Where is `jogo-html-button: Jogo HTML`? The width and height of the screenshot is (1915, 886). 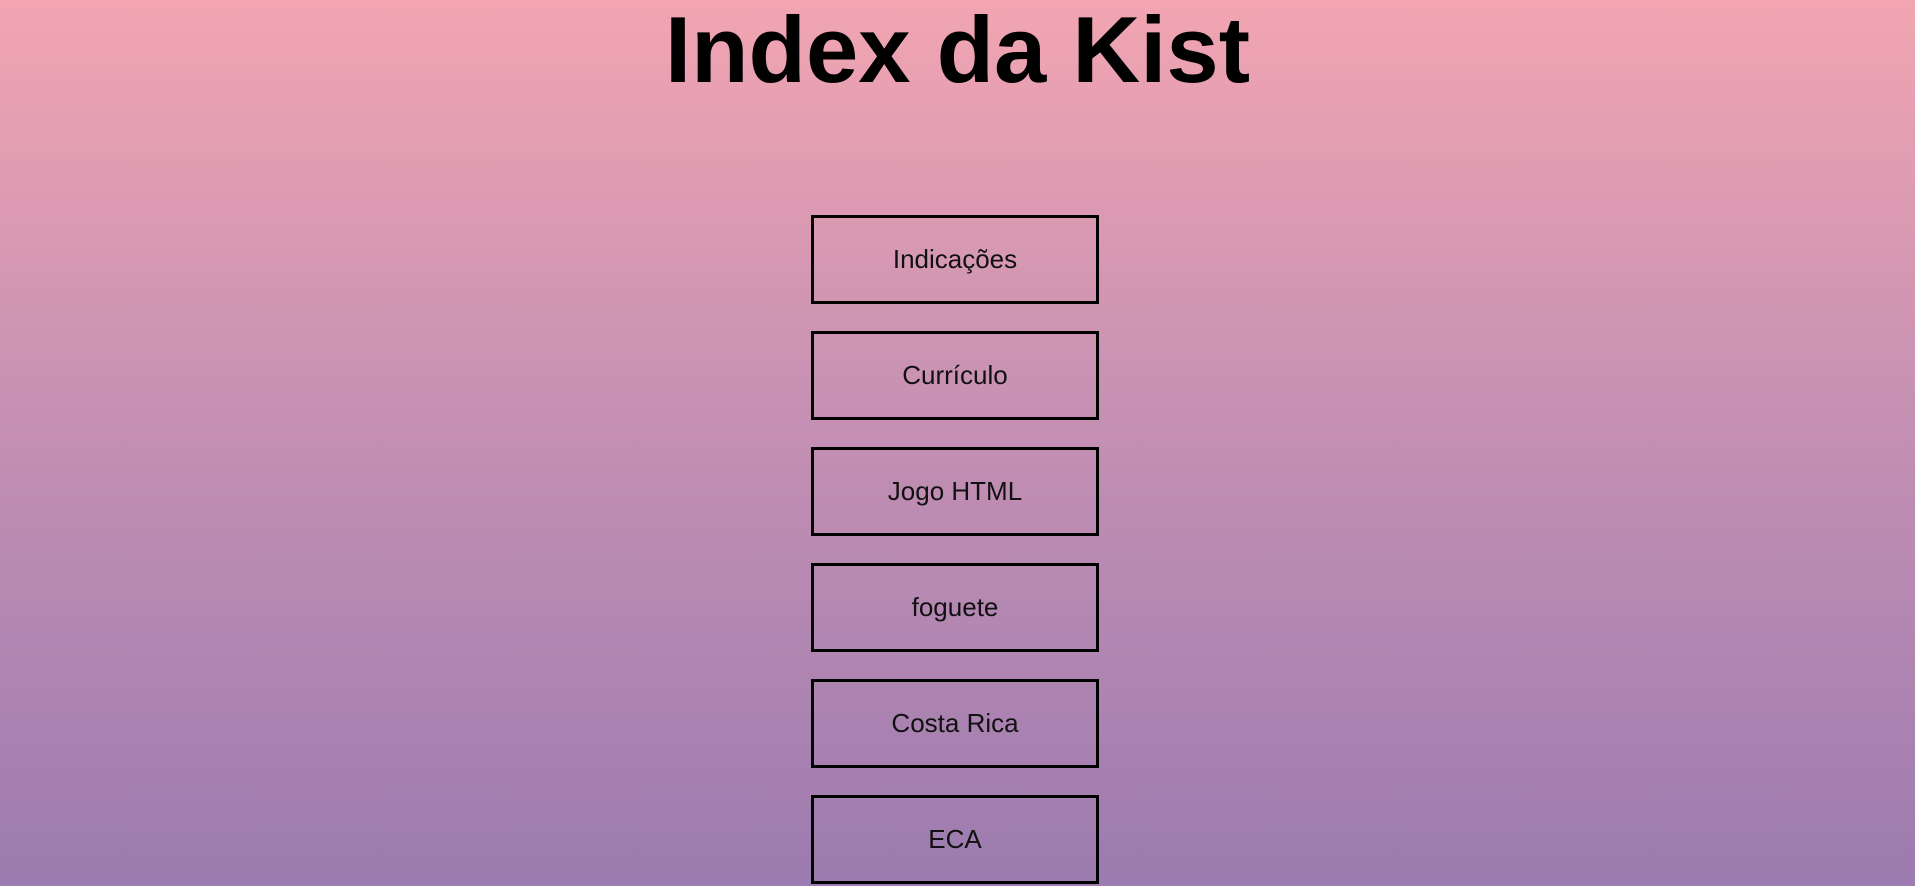
jogo-html-button: Jogo HTML is located at coordinates (955, 491).